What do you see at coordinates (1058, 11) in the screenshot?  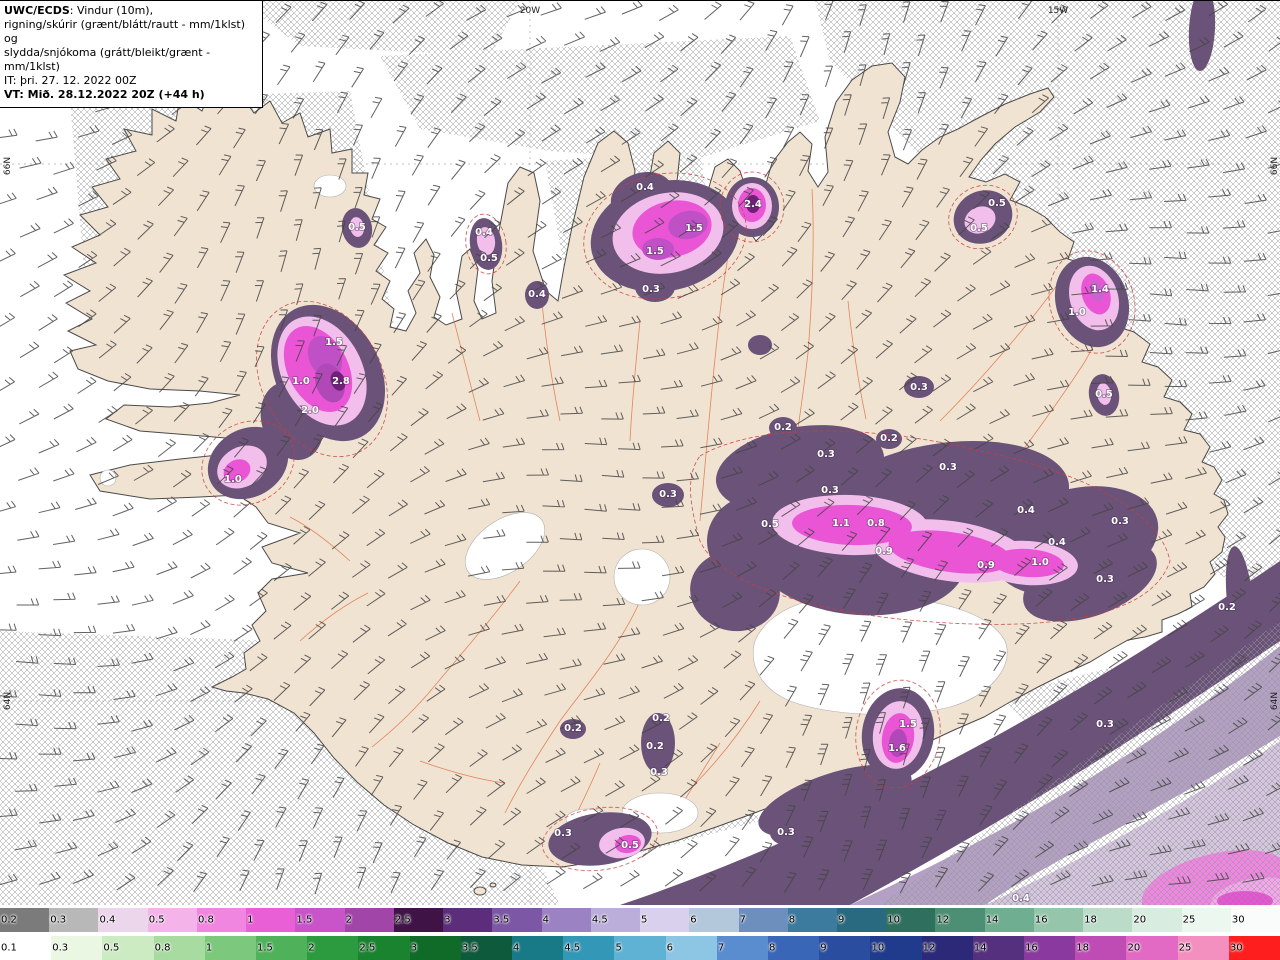 I see `graticule-label: 15W` at bounding box center [1058, 11].